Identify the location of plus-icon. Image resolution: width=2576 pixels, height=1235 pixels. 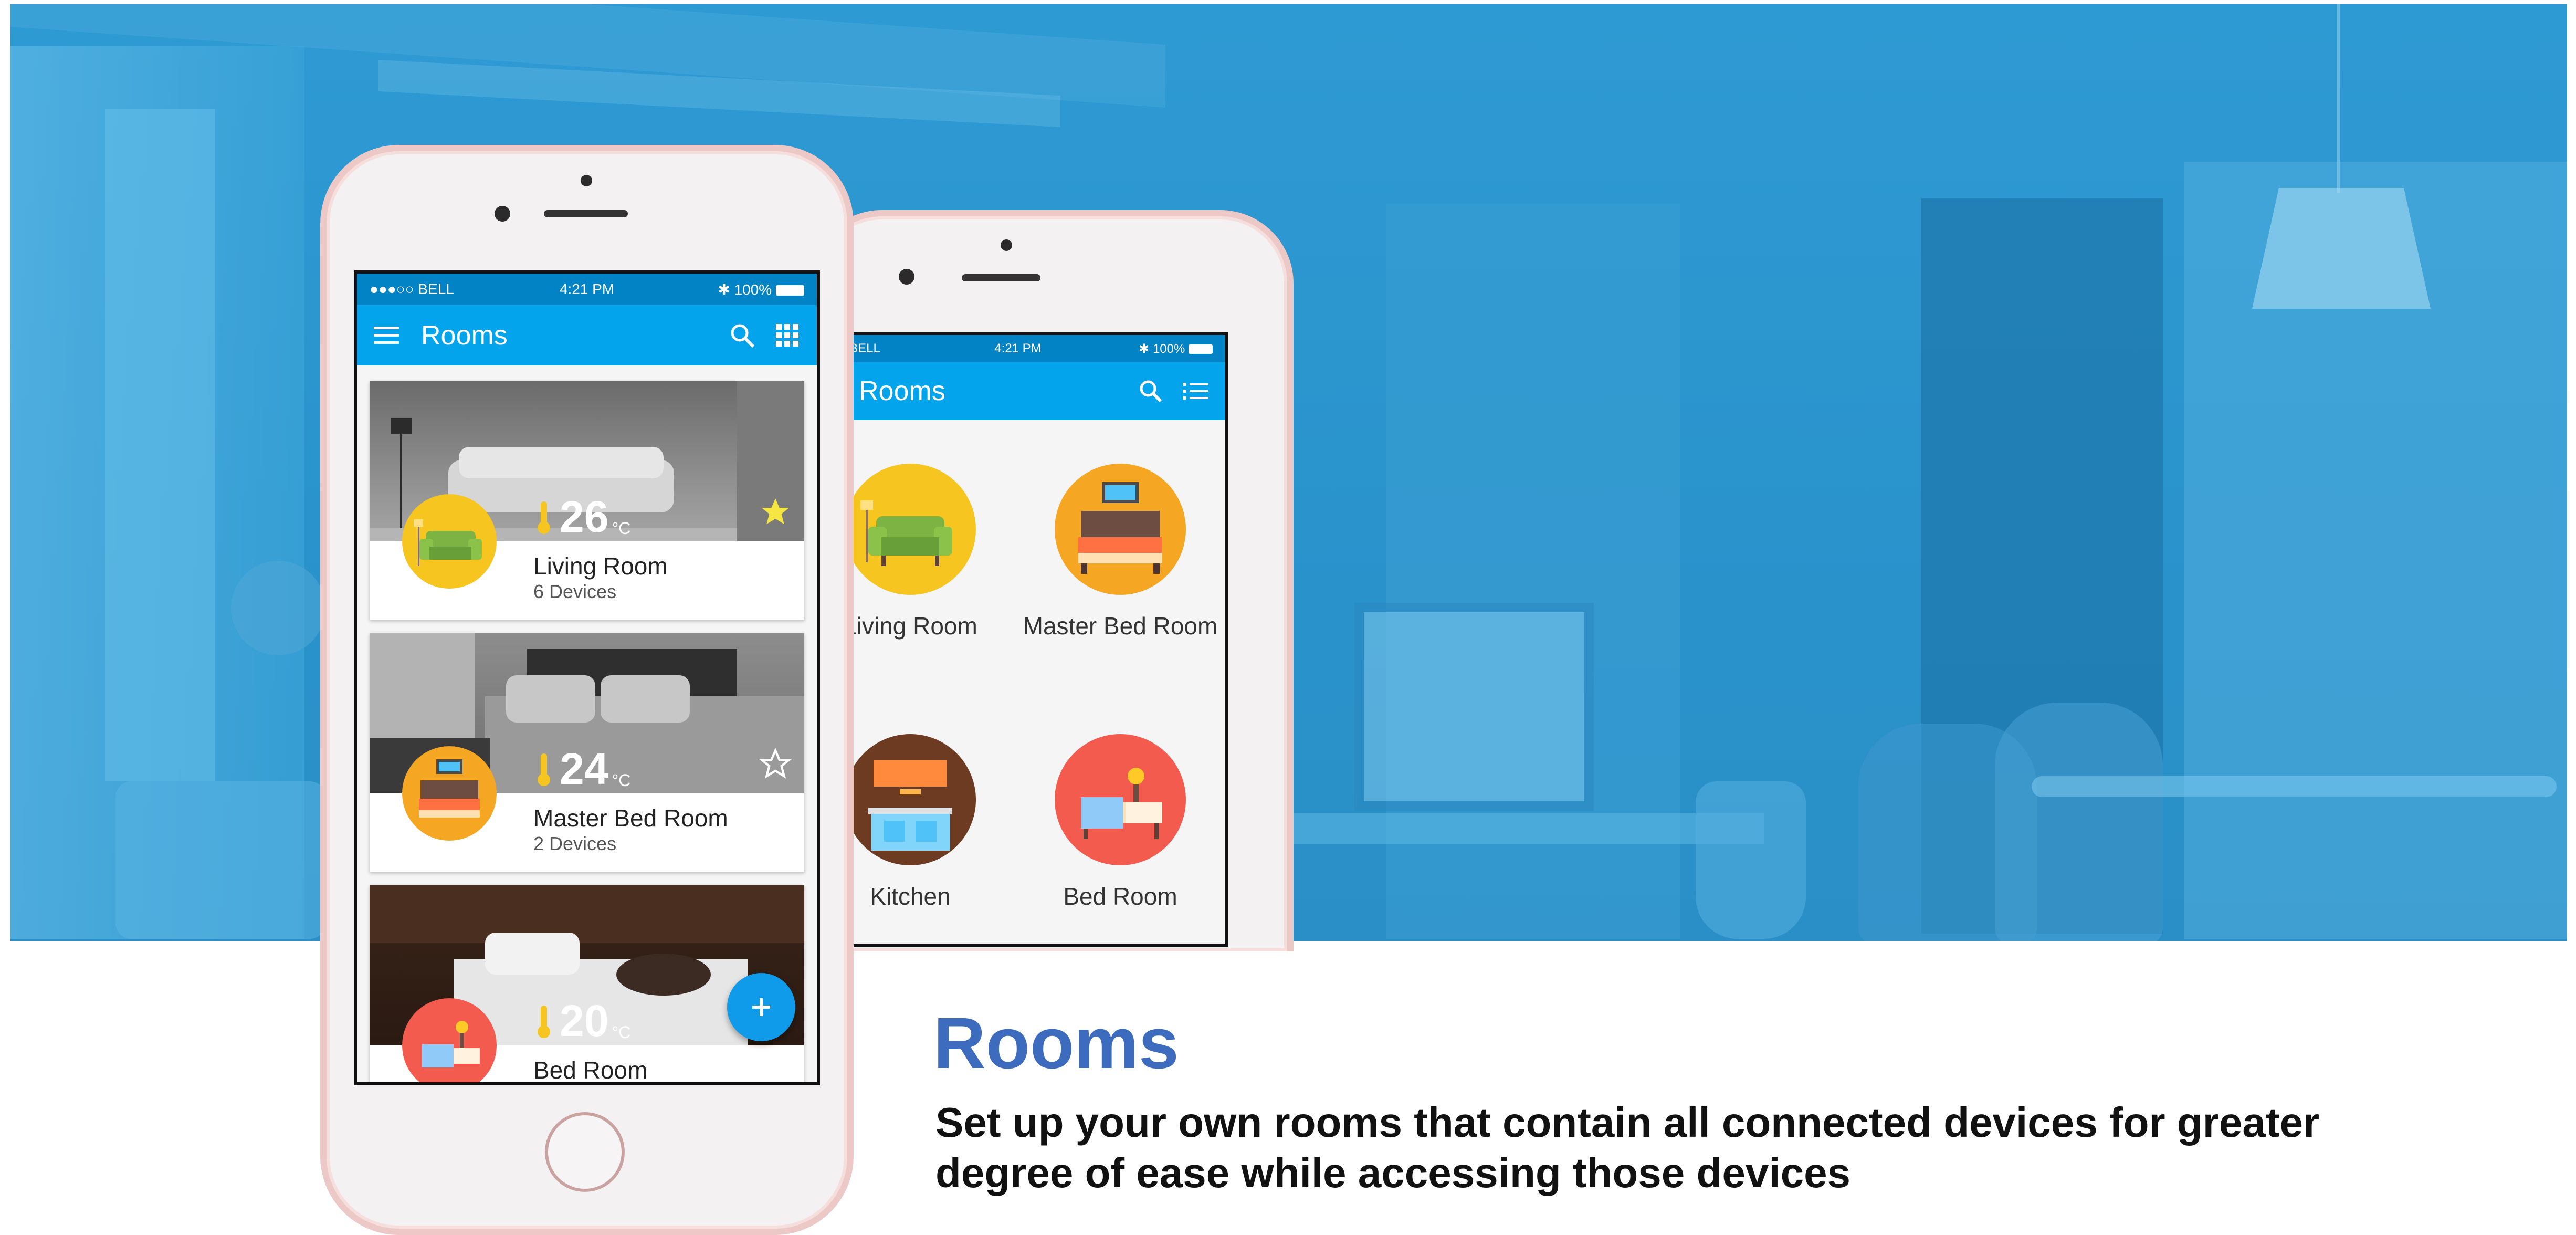
(761, 1007).